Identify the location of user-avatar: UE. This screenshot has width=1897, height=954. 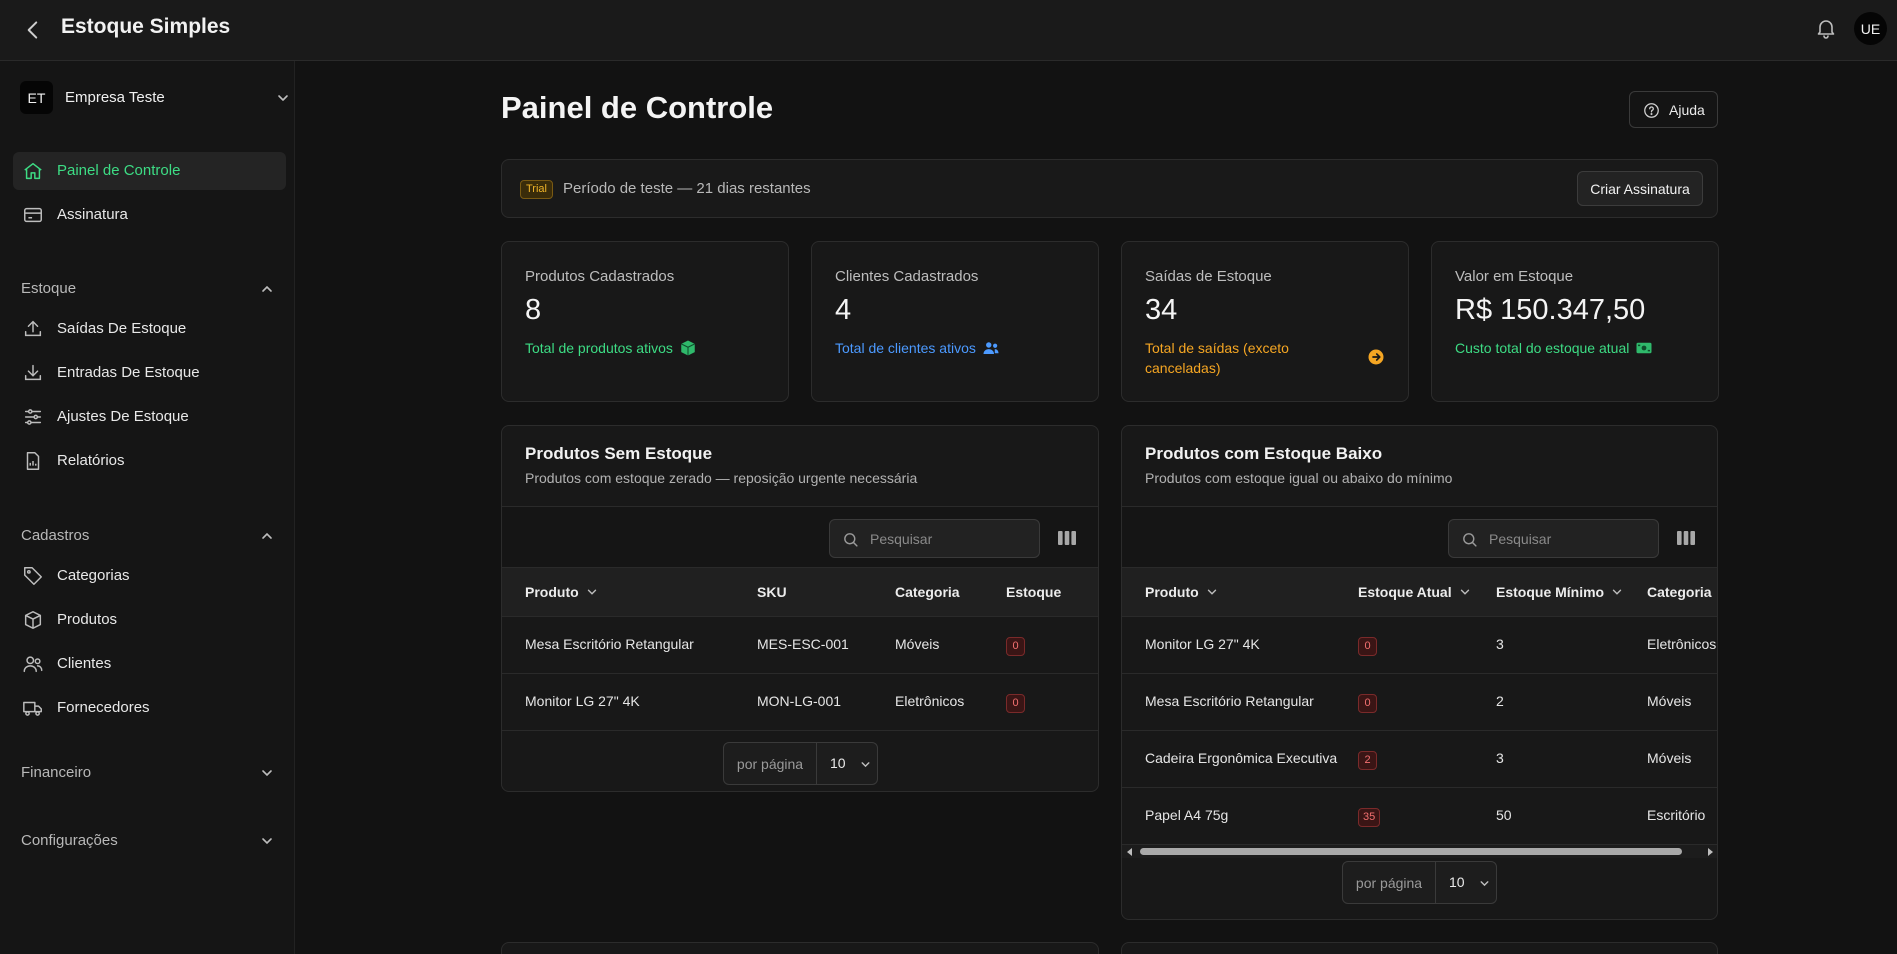
(1870, 28).